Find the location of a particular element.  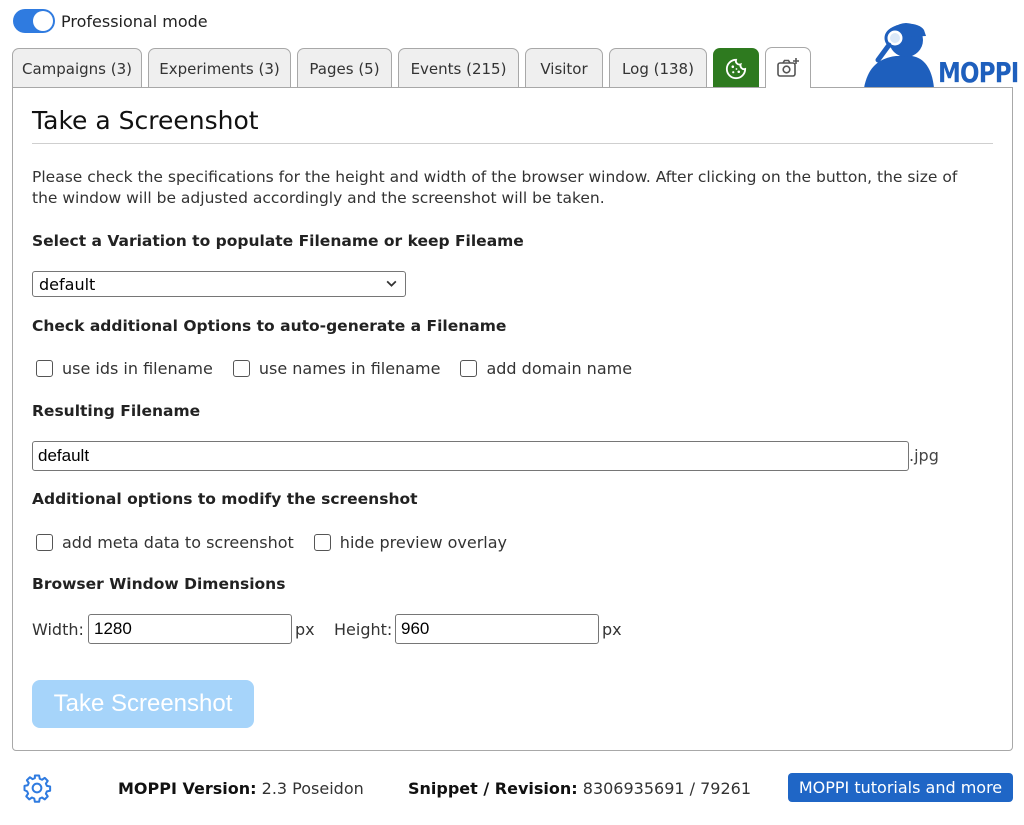

tab-pages: Pages (5) is located at coordinates (344, 68).